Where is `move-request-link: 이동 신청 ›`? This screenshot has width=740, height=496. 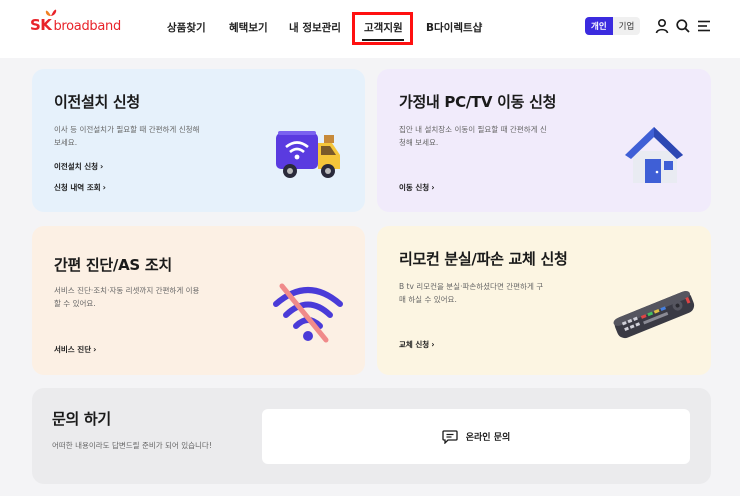
move-request-link: 이동 신청 › is located at coordinates (417, 187).